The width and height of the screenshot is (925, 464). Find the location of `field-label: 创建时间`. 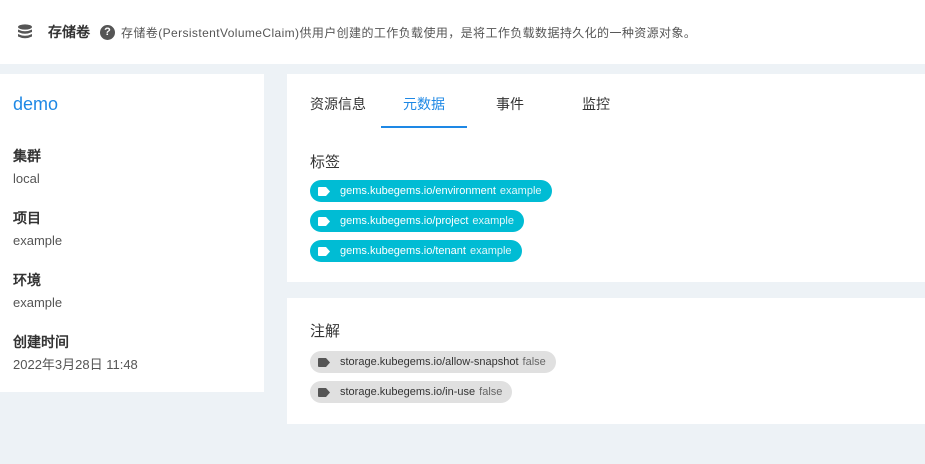

field-label: 创建时间 is located at coordinates (41, 342).